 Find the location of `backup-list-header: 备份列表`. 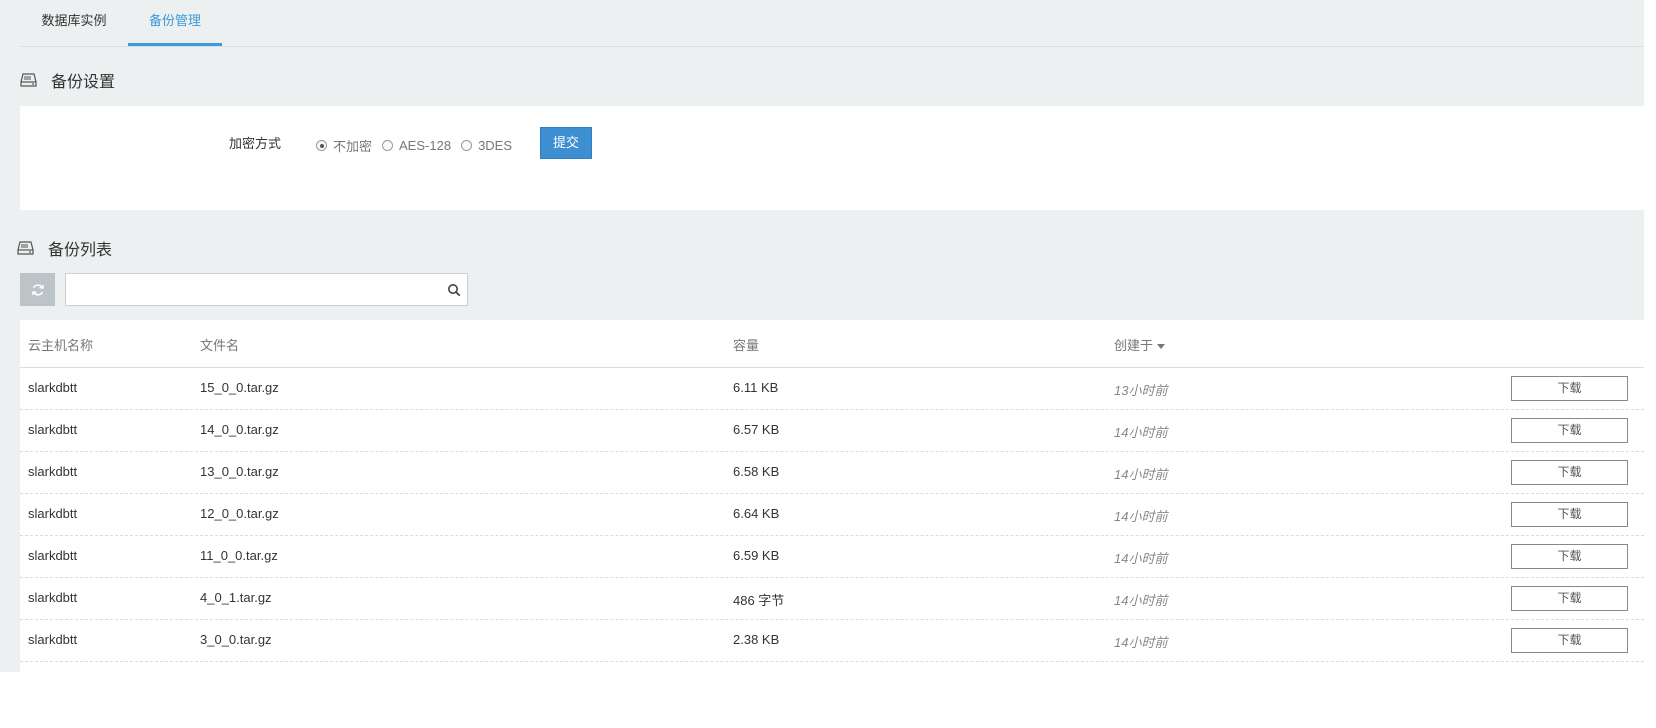

backup-list-header: 备份列表 is located at coordinates (64, 248).